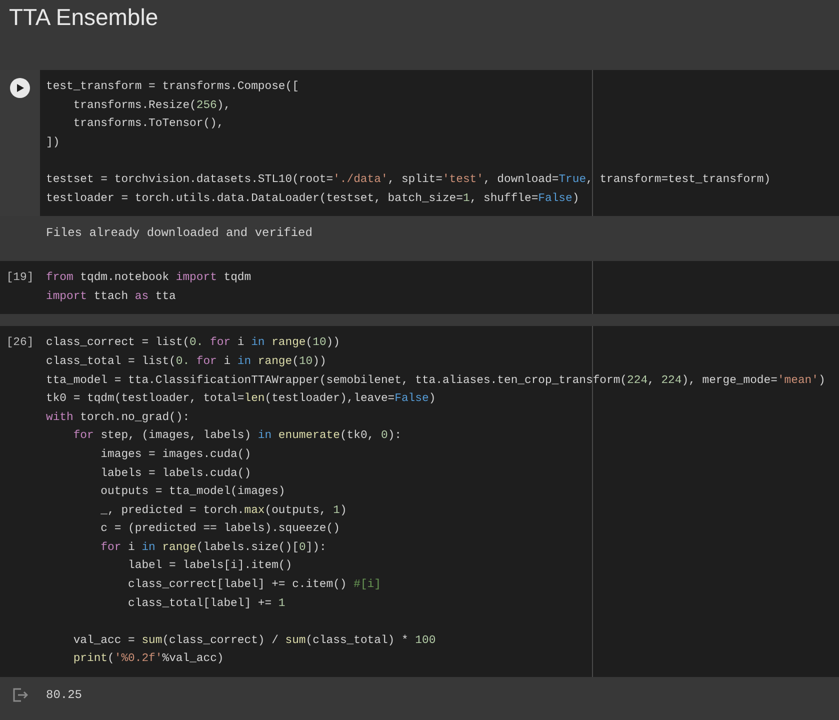 The width and height of the screenshot is (839, 720). What do you see at coordinates (408, 180) in the screenshot?
I see `code-line: testset = torchvision.datasets.STL10(root='./data', split='test', download=True, transform=test_transform)` at bounding box center [408, 180].